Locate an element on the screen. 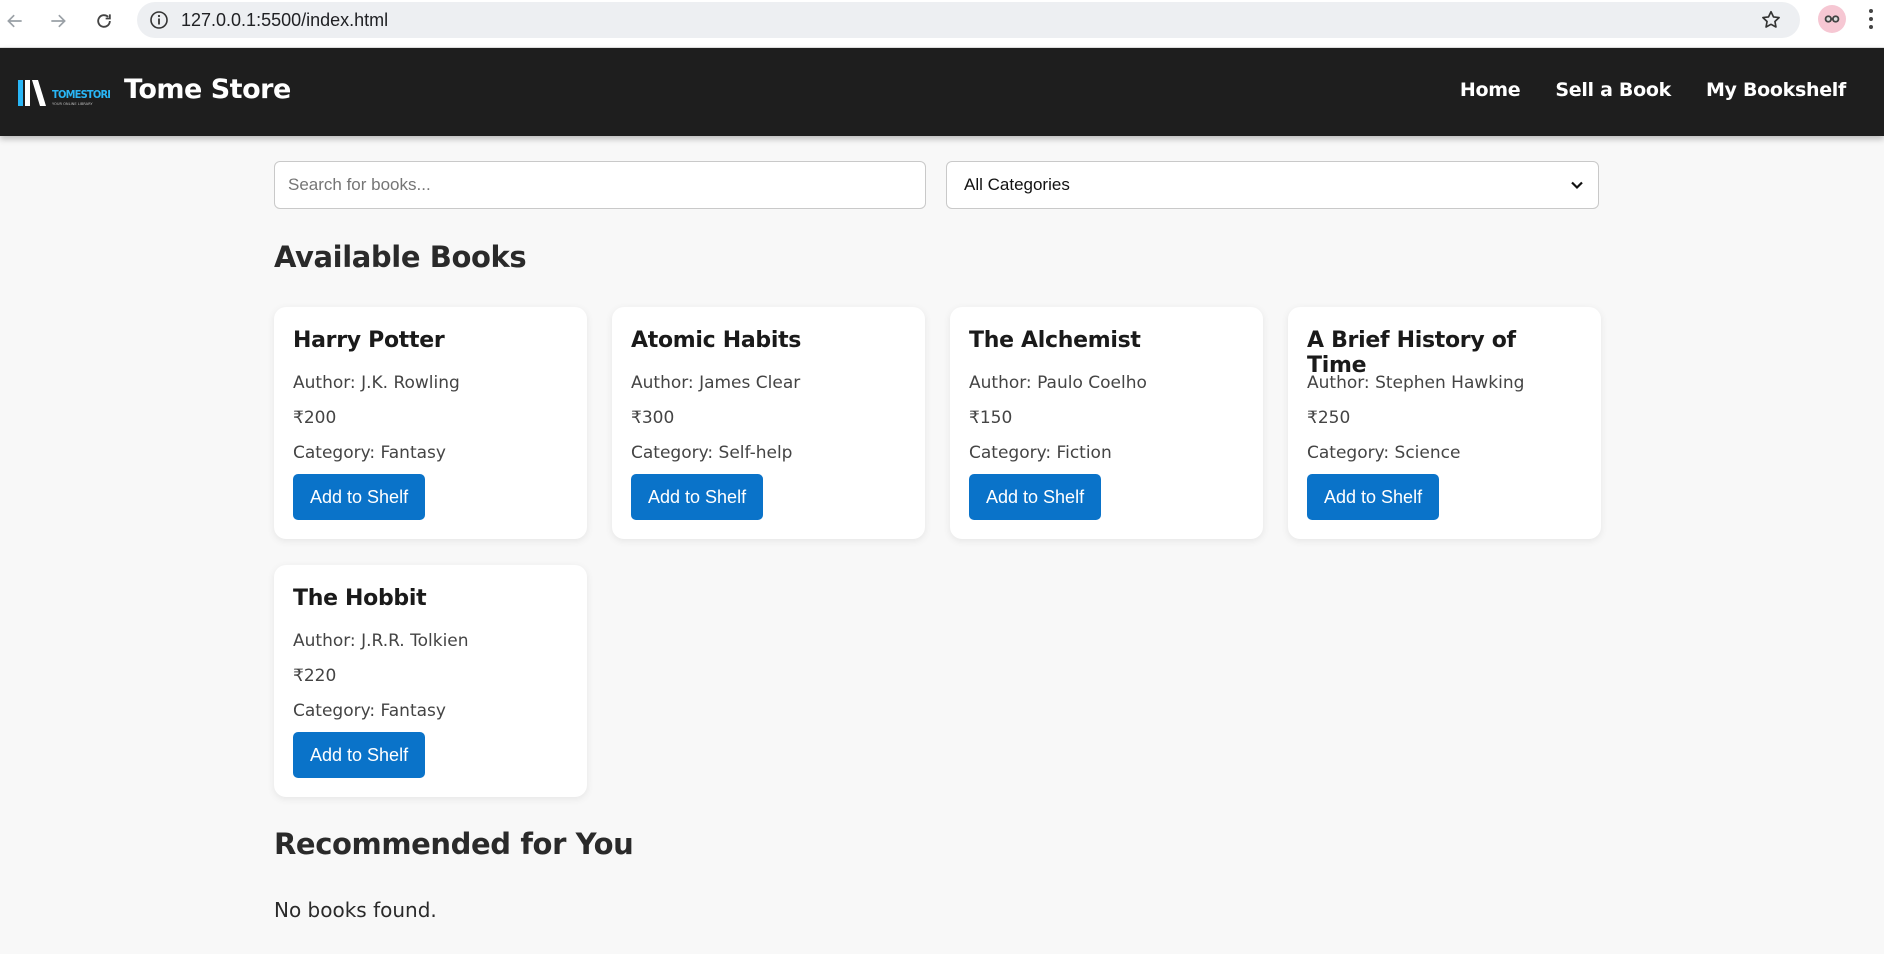 Image resolution: width=1884 pixels, height=954 pixels. back-arrow-icon is located at coordinates (15, 21).